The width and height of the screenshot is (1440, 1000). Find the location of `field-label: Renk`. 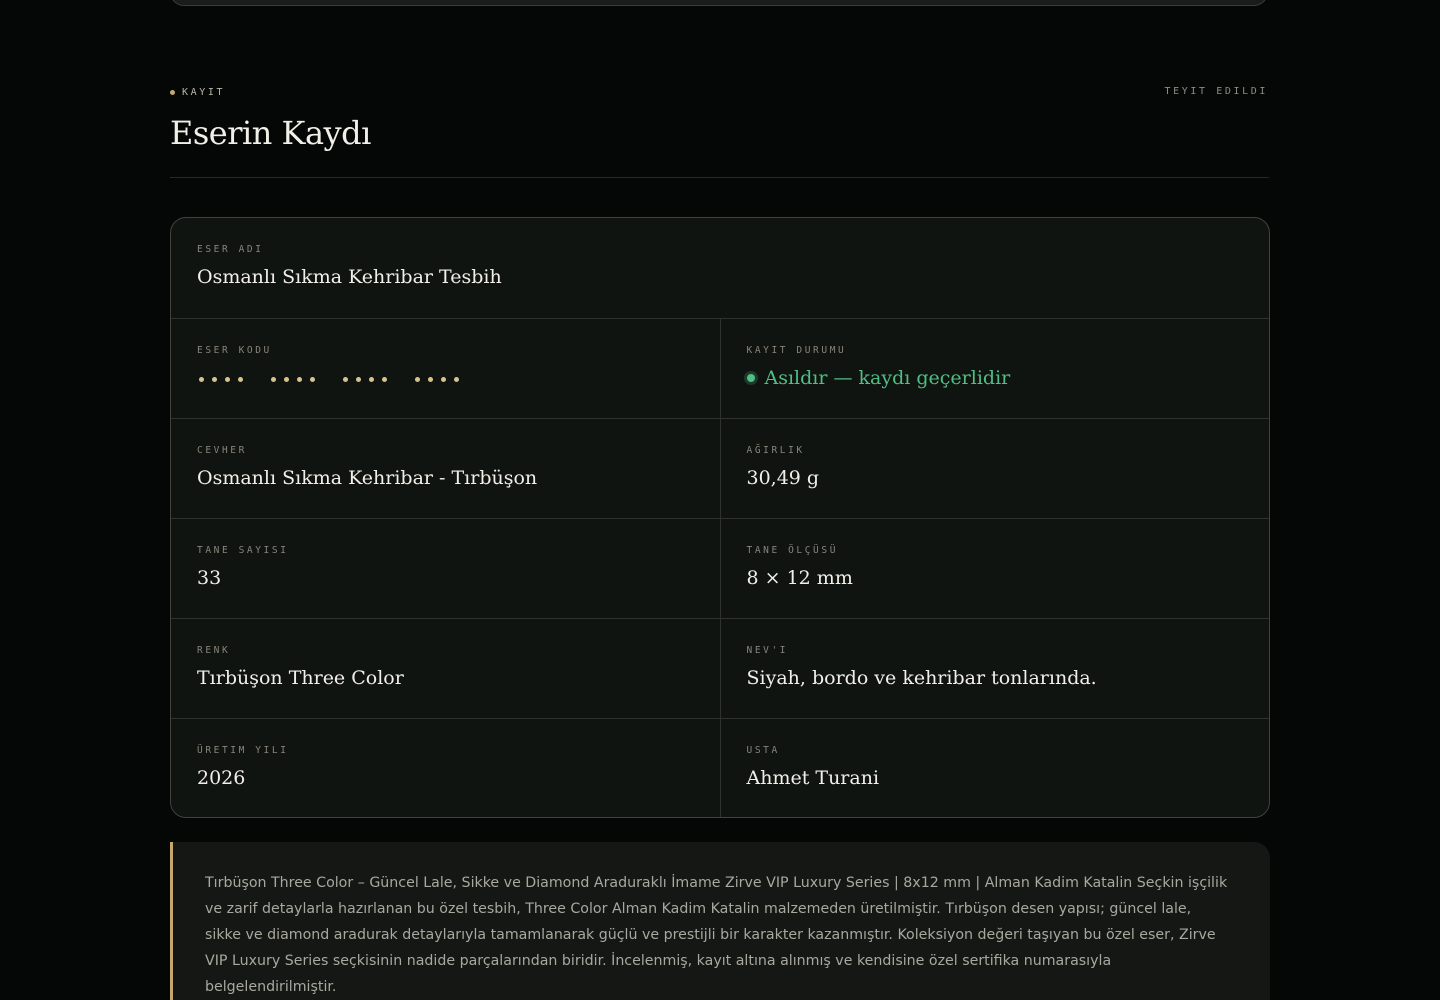

field-label: Renk is located at coordinates (214, 650).